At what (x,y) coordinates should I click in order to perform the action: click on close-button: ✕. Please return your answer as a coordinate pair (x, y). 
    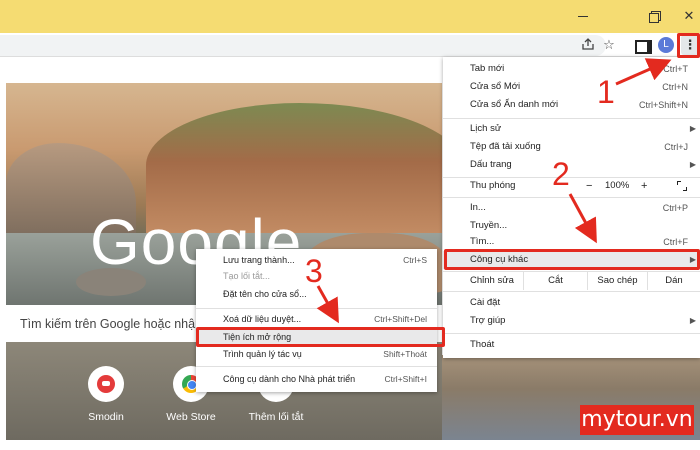
    Looking at the image, I should click on (689, 16).